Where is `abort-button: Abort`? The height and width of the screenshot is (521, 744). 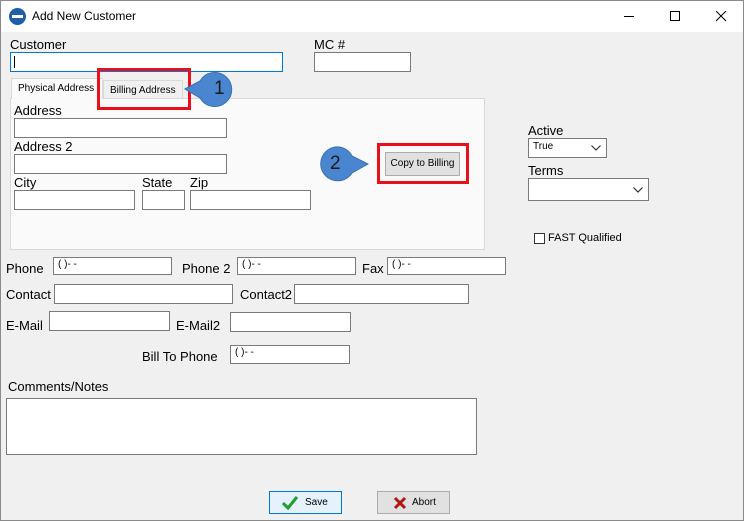 abort-button: Abort is located at coordinates (413, 502).